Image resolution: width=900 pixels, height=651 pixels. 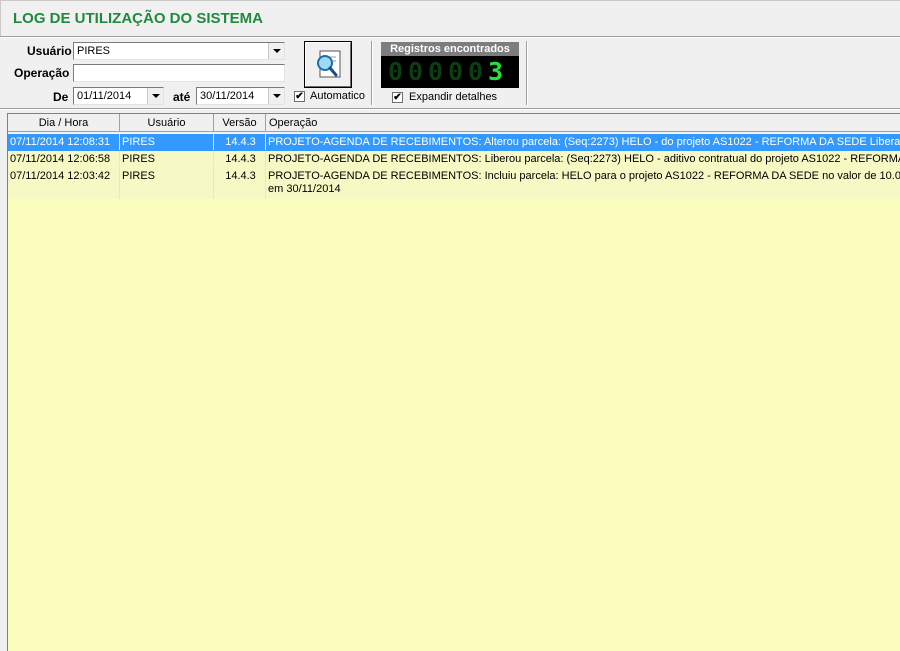 I want to click on grid-header: Dia / Hora Usuário Versão Operação, so click(x=454, y=123).